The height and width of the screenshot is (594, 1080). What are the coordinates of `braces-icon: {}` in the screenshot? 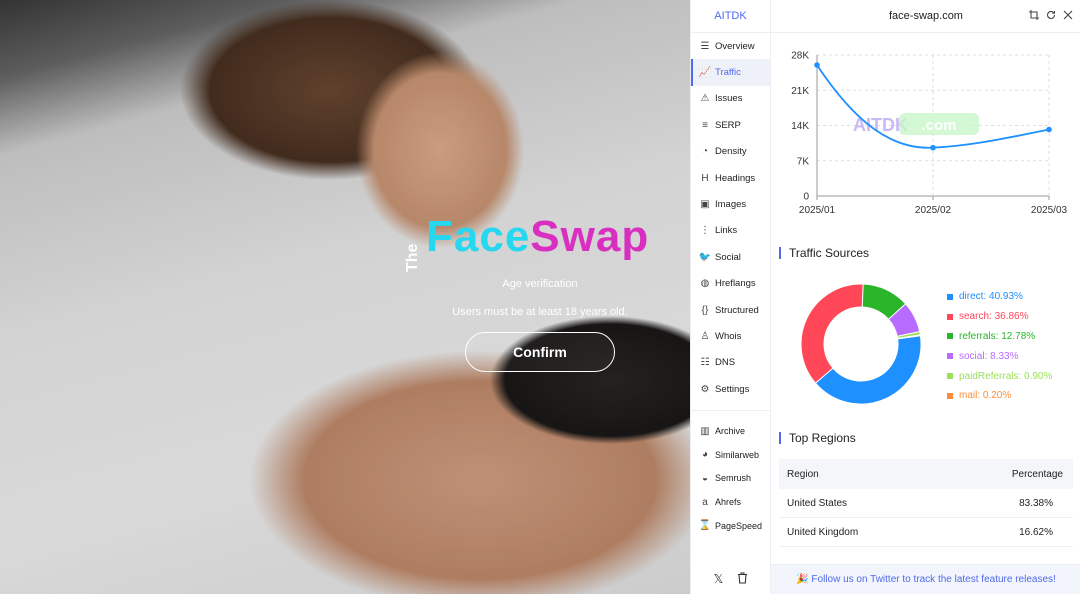 It's located at (705, 310).